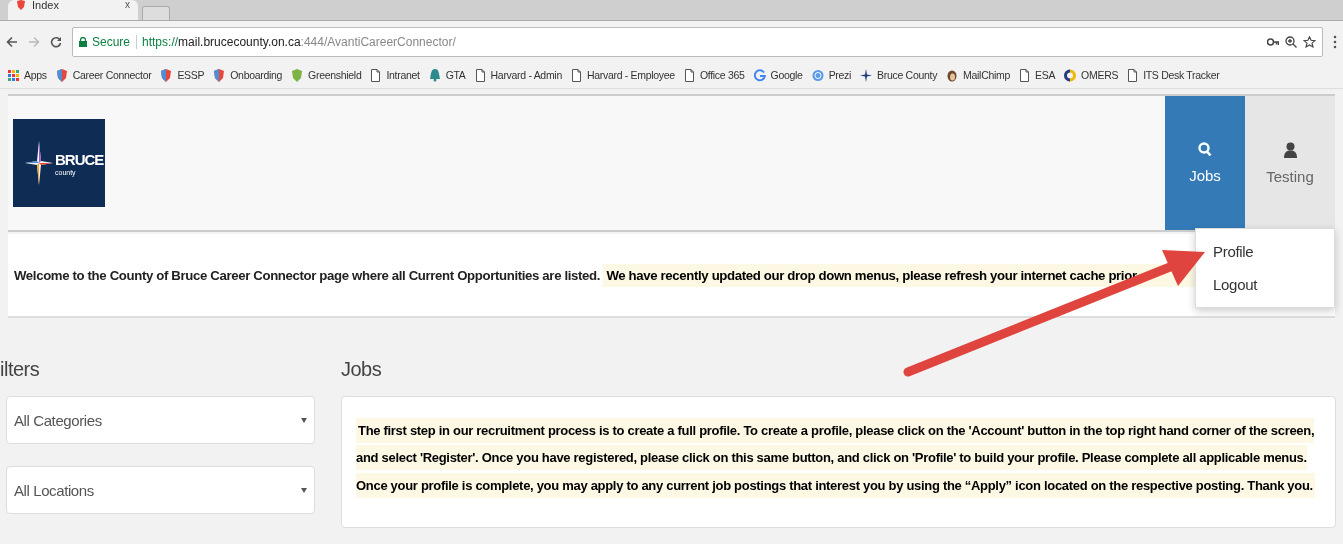 The width and height of the screenshot is (1343, 544). I want to click on lock-icon, so click(83, 41).